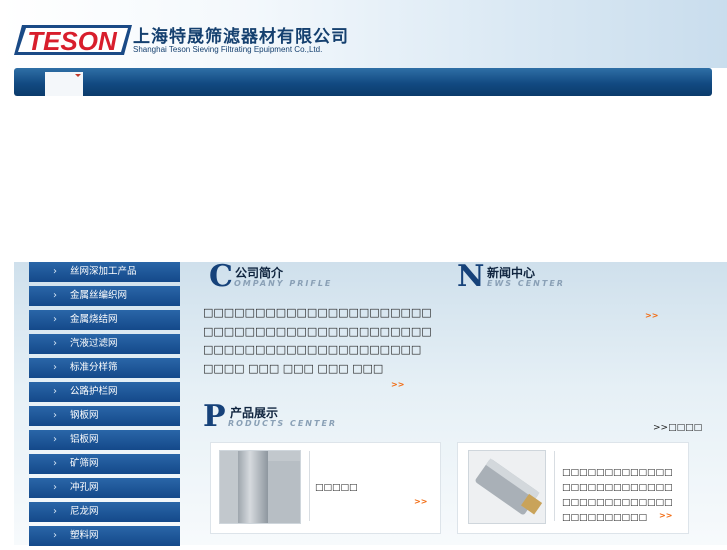 This screenshot has width=727, height=550. Describe the element at coordinates (64, 84) in the screenshot. I see `nav-dropdown-tab` at that location.